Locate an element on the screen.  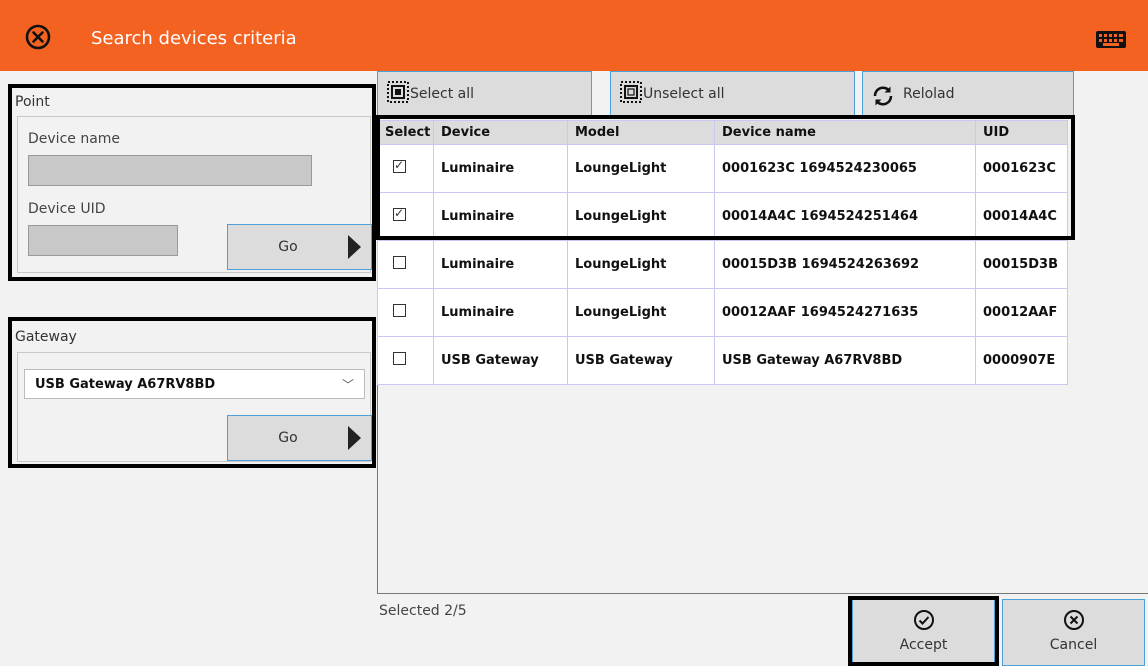
gateway-select: USB Gateway A67RV8BD ﹀ is located at coordinates (194, 384).